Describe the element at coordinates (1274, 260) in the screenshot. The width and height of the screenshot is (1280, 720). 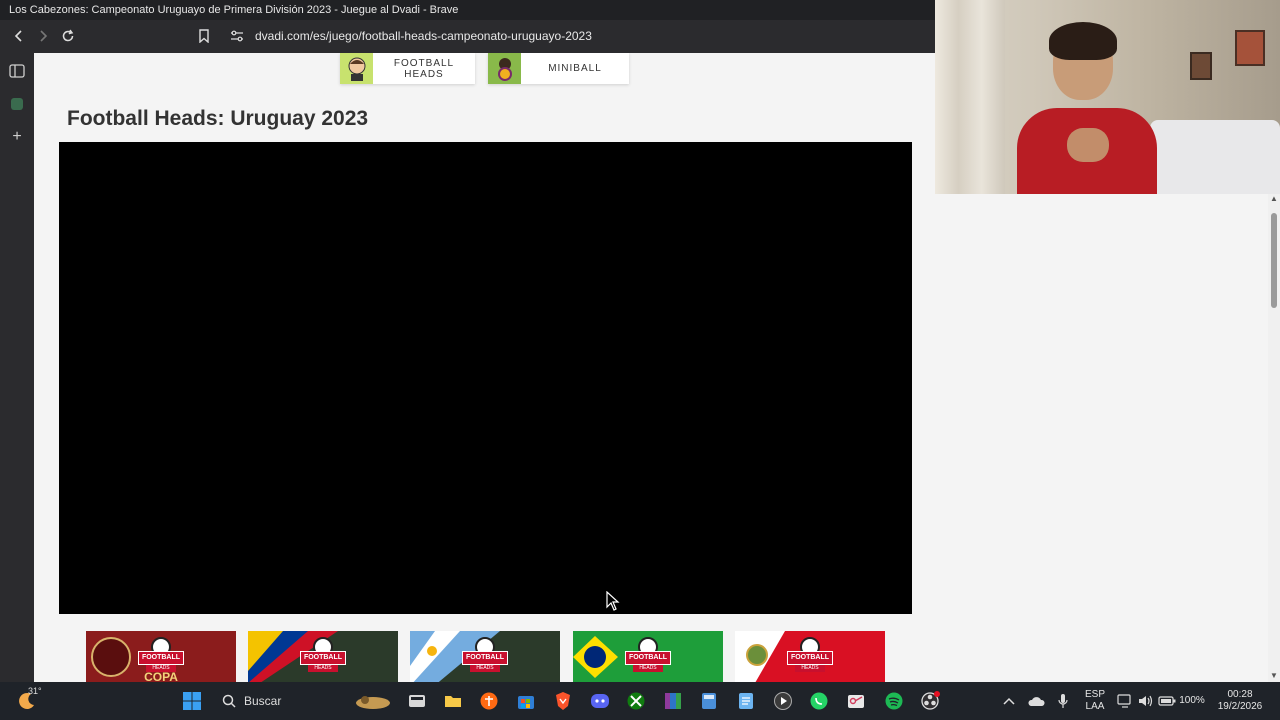
I see `scroll-thumb` at that location.